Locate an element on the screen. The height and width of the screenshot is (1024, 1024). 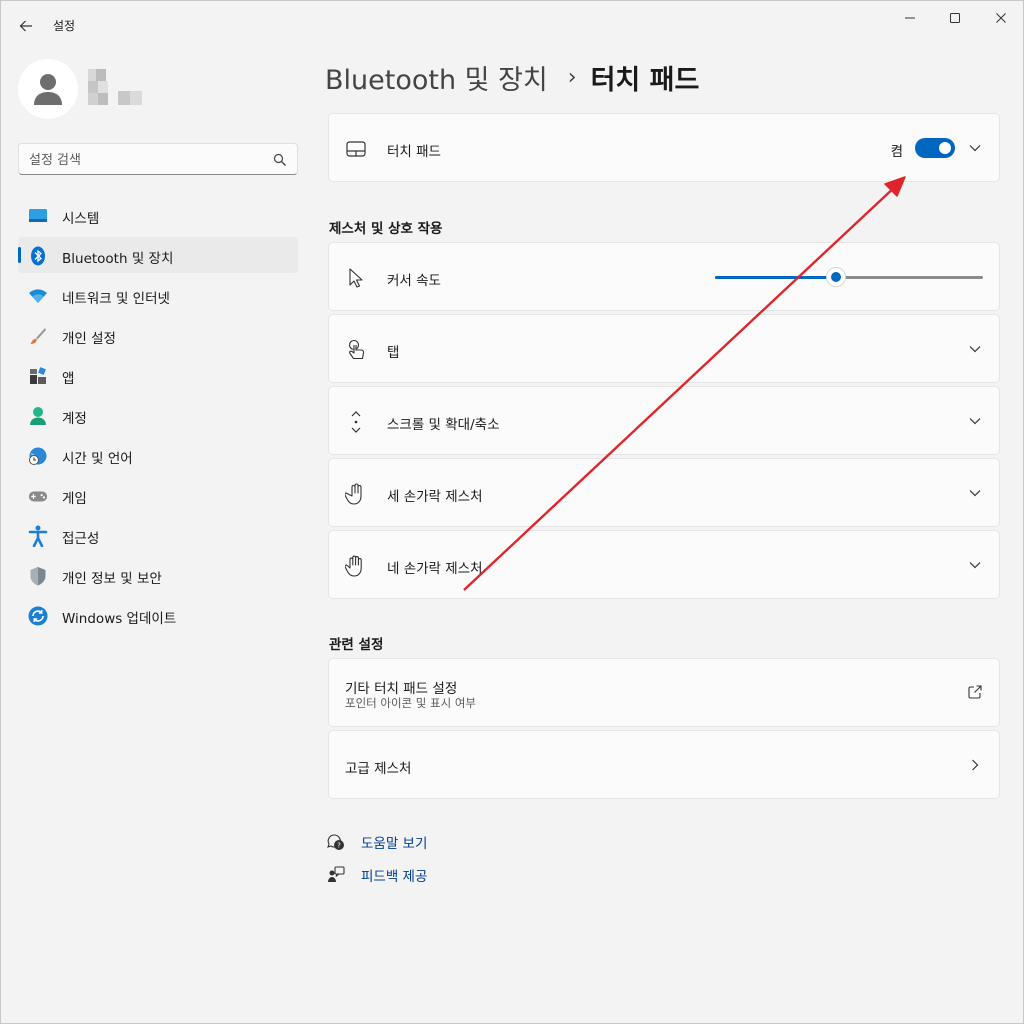
sidebar-item-network: 네트워크 및 인터넷 is located at coordinates (158, 295).